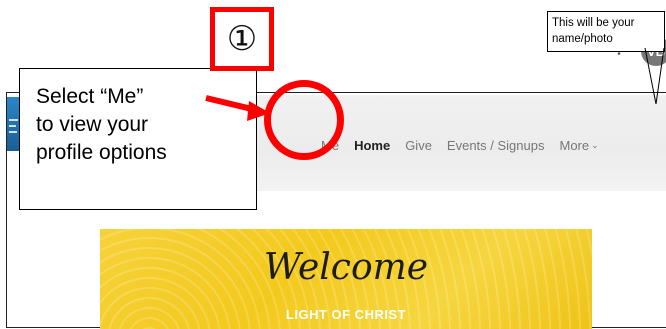 The height and width of the screenshot is (329, 666). What do you see at coordinates (258, 111) in the screenshot?
I see `red-arrow-head` at bounding box center [258, 111].